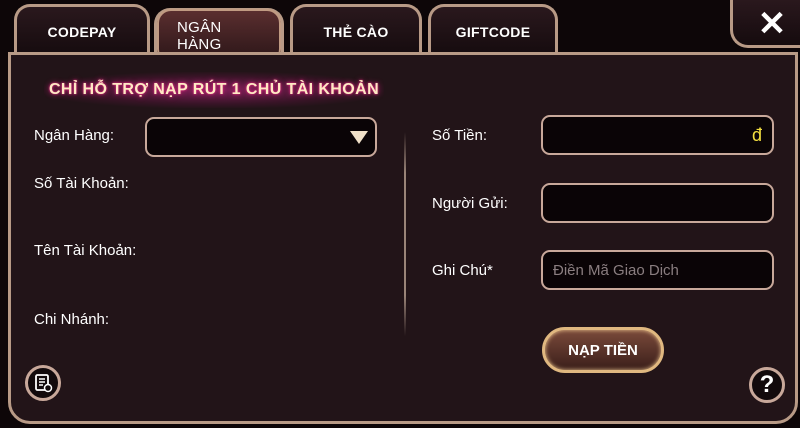 The width and height of the screenshot is (800, 428). I want to click on history-icon, so click(44, 383).